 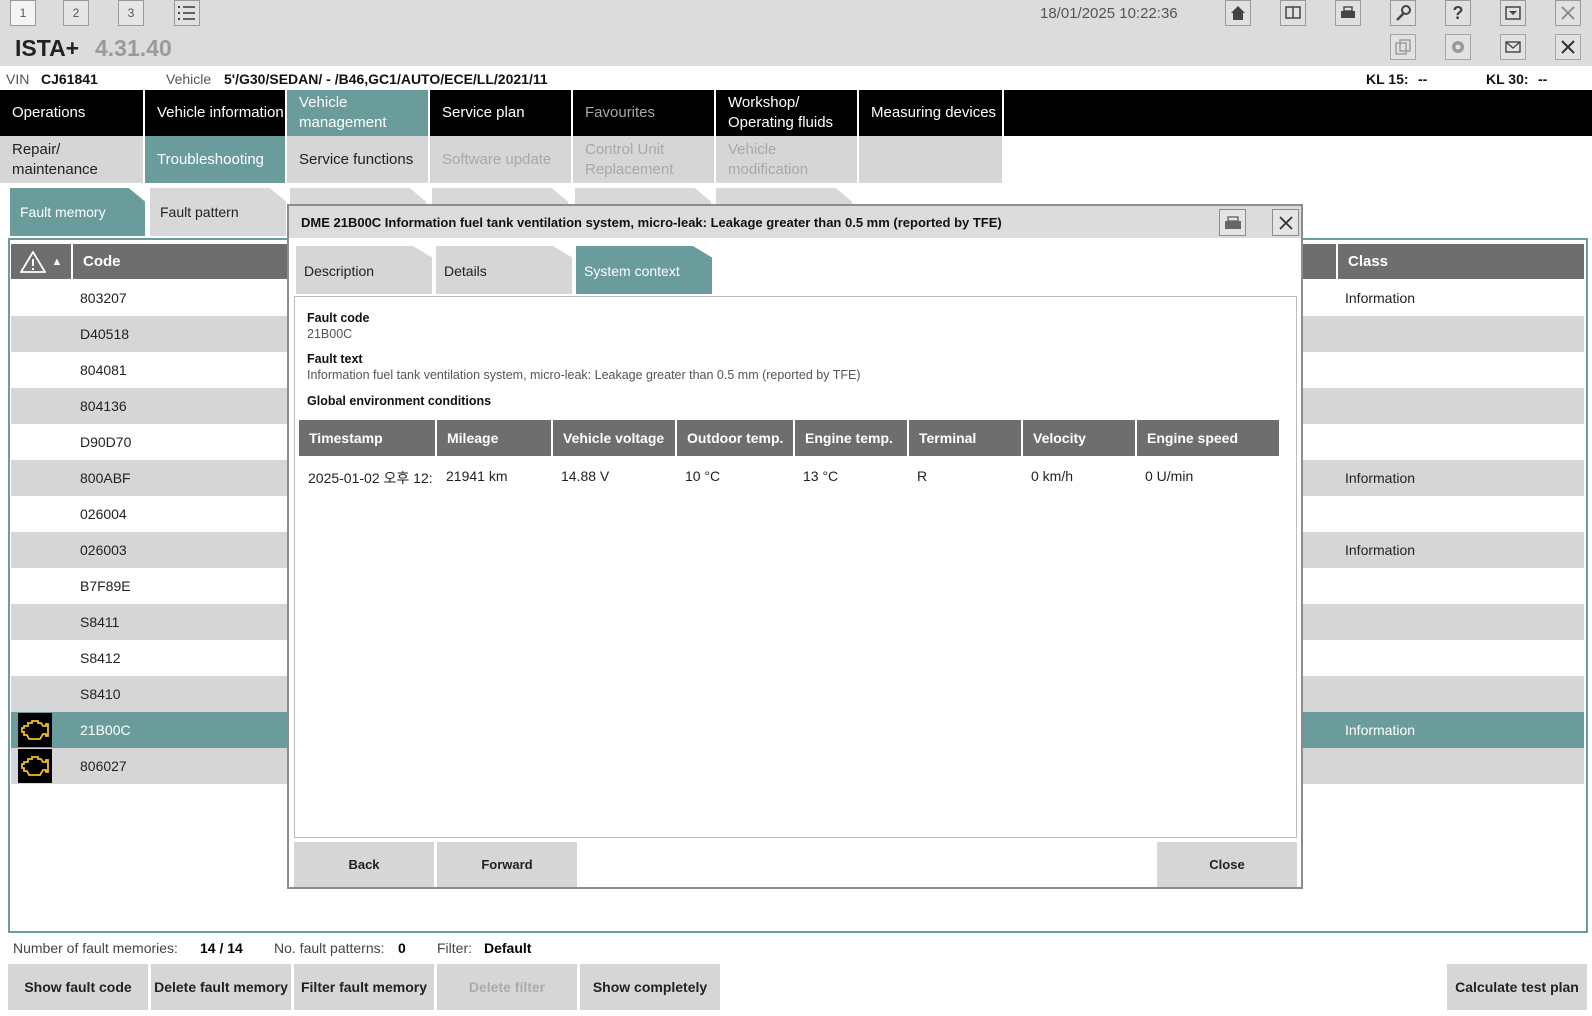 I want to click on close-app-icon, so click(x=1568, y=47).